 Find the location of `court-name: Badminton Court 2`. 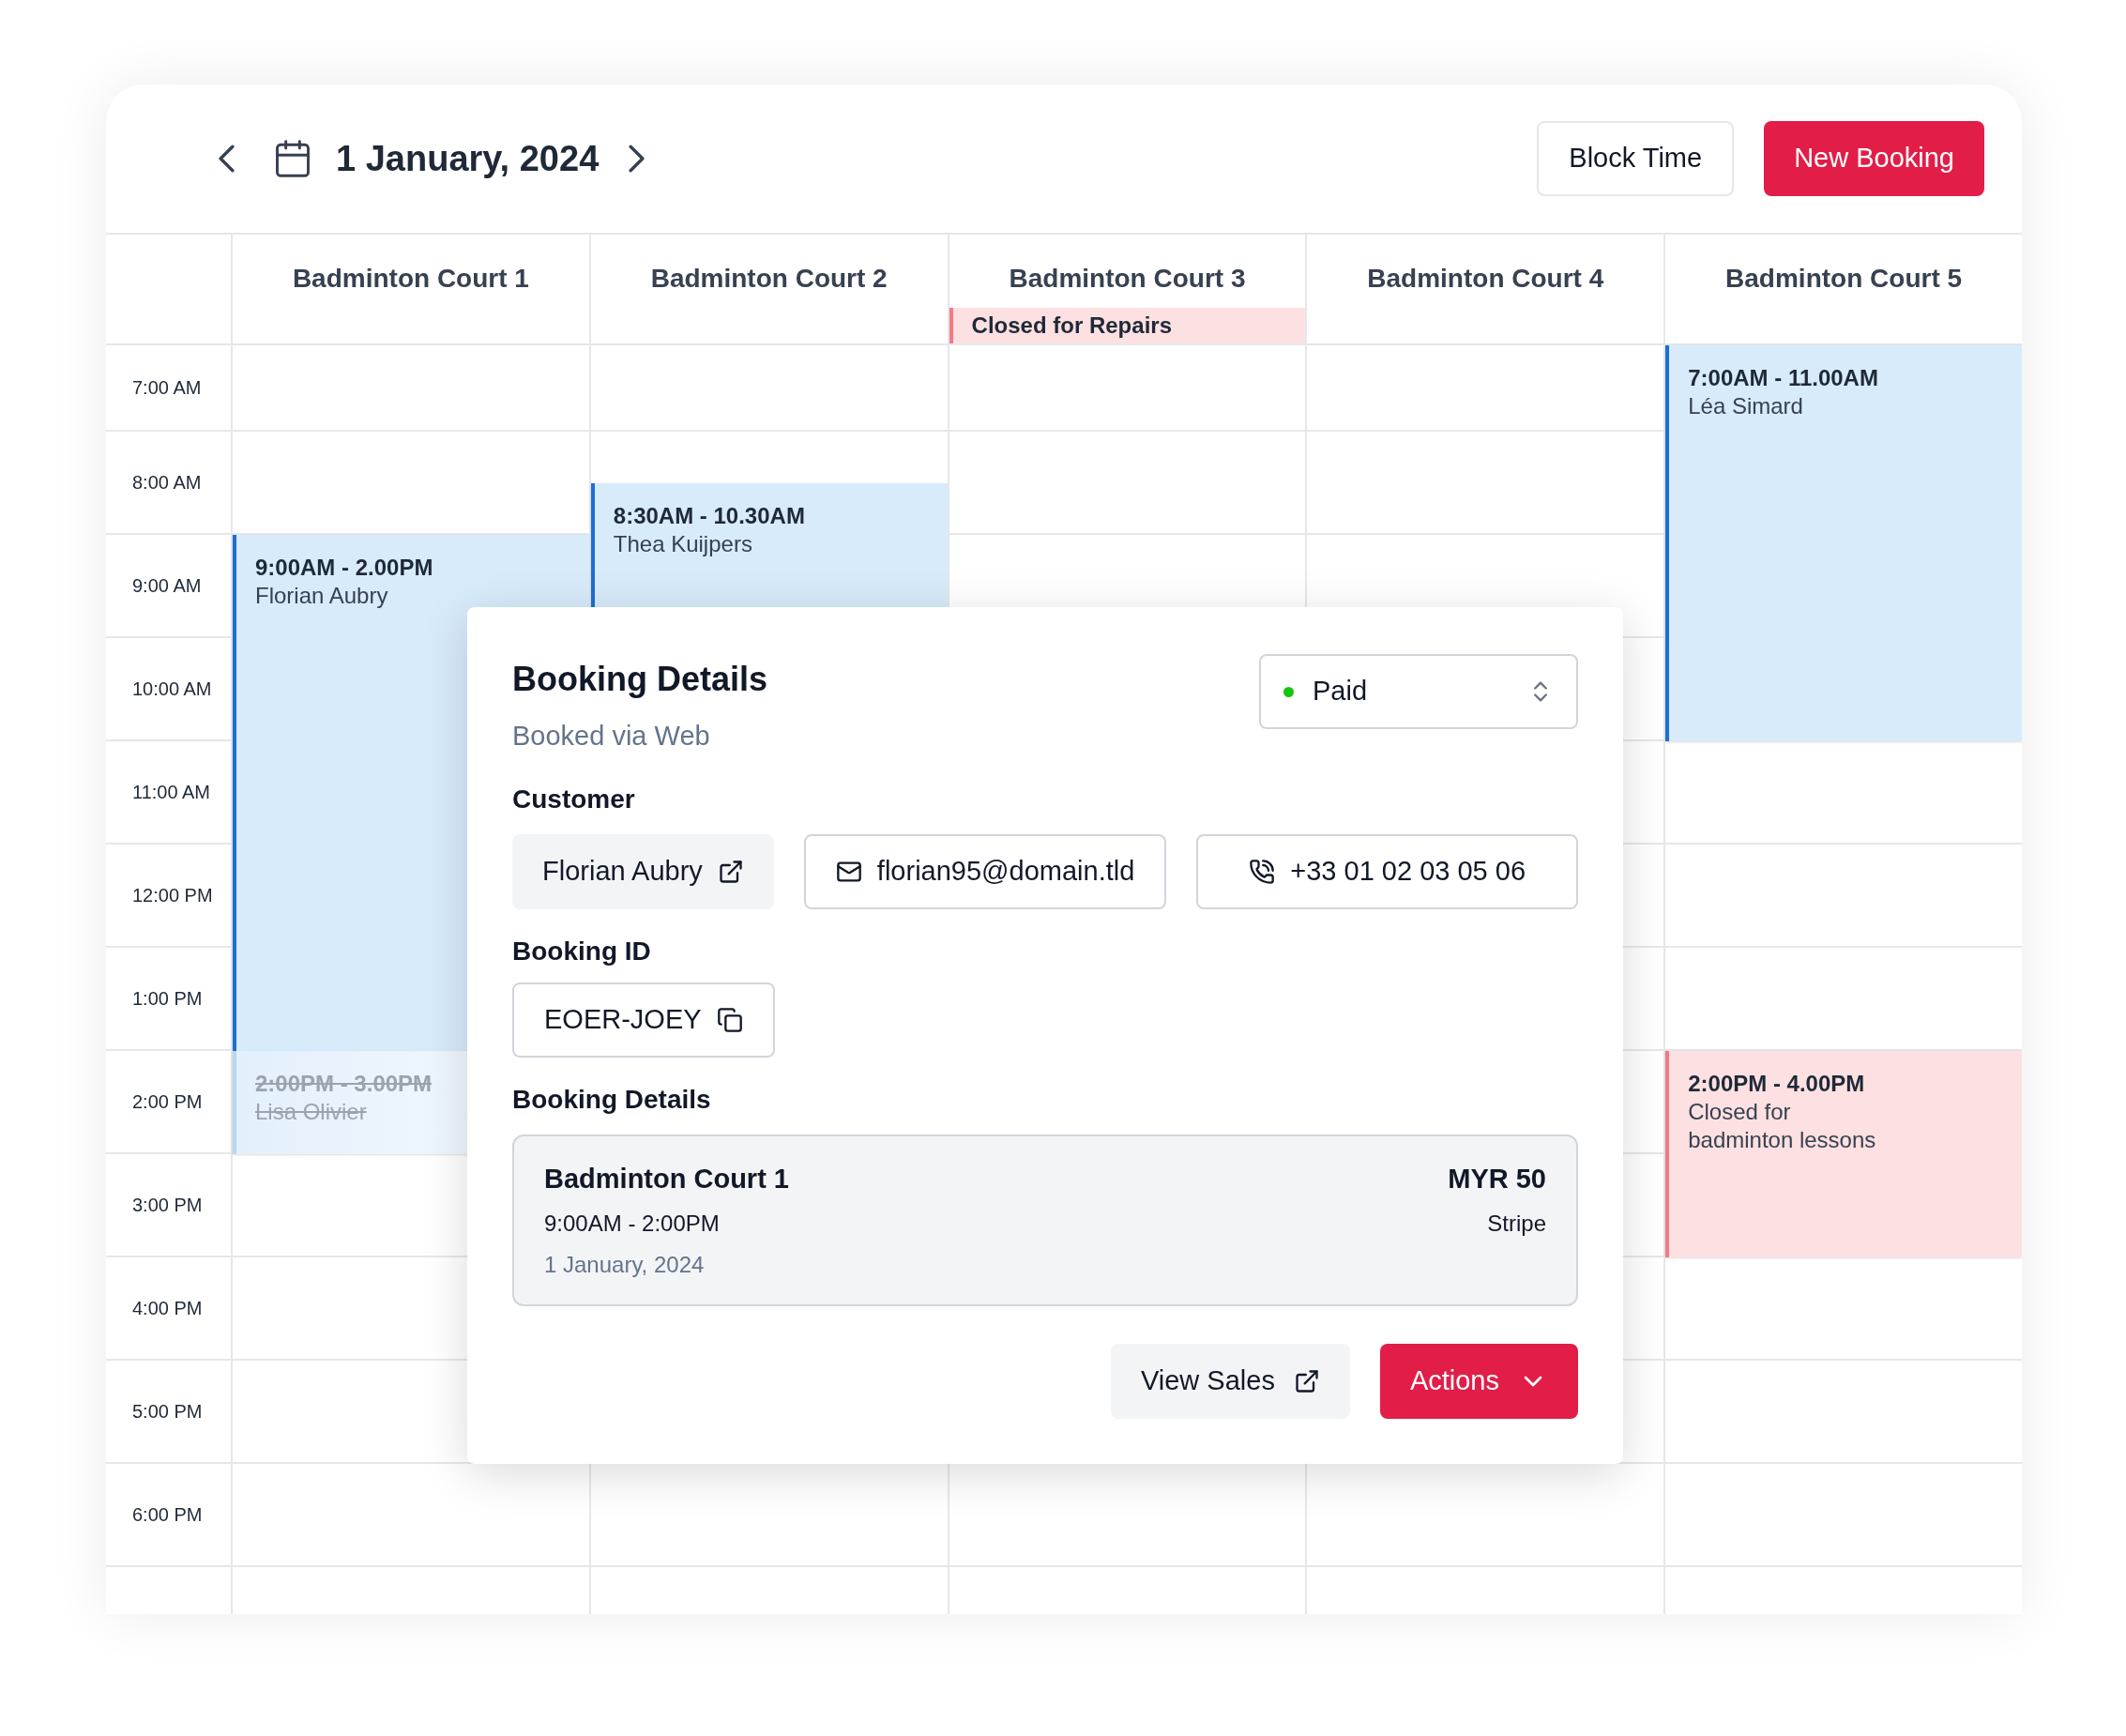

court-name: Badminton Court 2 is located at coordinates (768, 279).